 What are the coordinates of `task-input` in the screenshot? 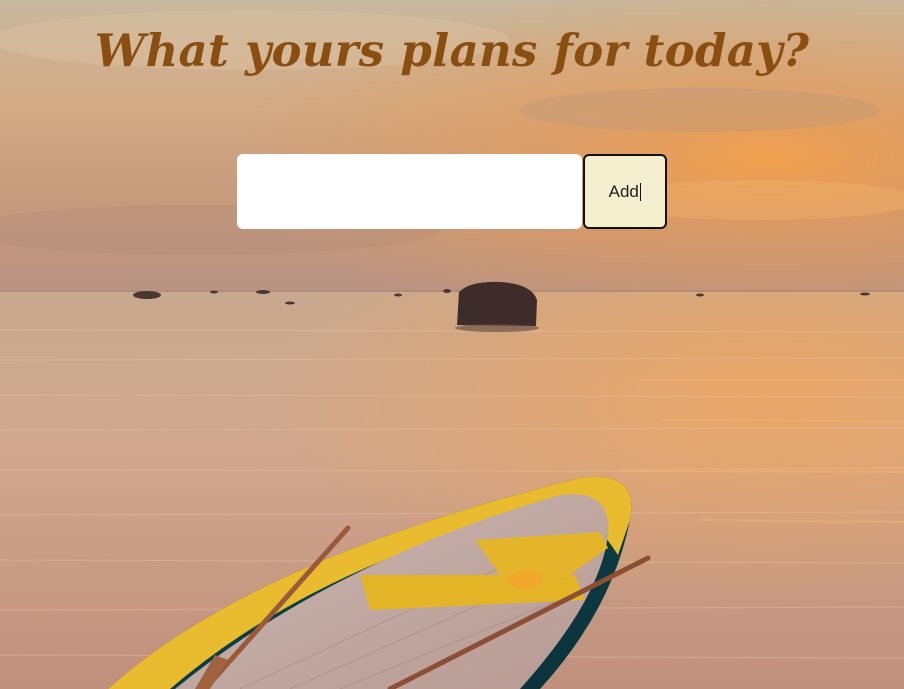 It's located at (409, 191).